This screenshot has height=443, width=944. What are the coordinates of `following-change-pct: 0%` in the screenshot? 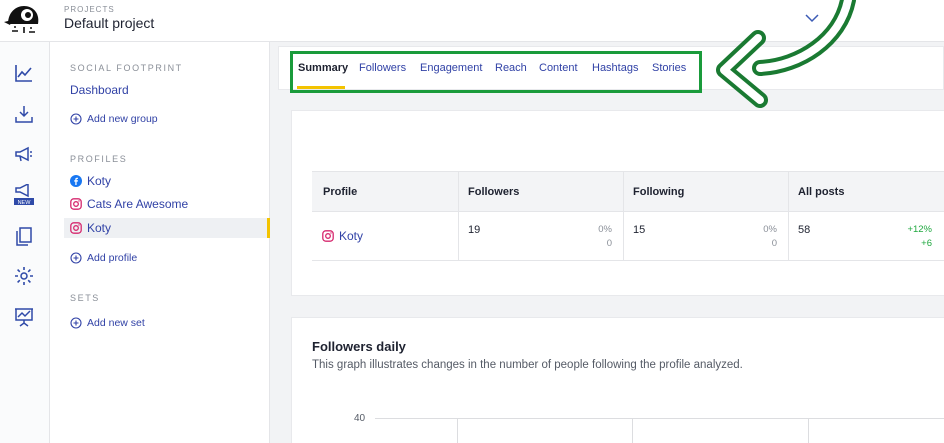 It's located at (770, 229).